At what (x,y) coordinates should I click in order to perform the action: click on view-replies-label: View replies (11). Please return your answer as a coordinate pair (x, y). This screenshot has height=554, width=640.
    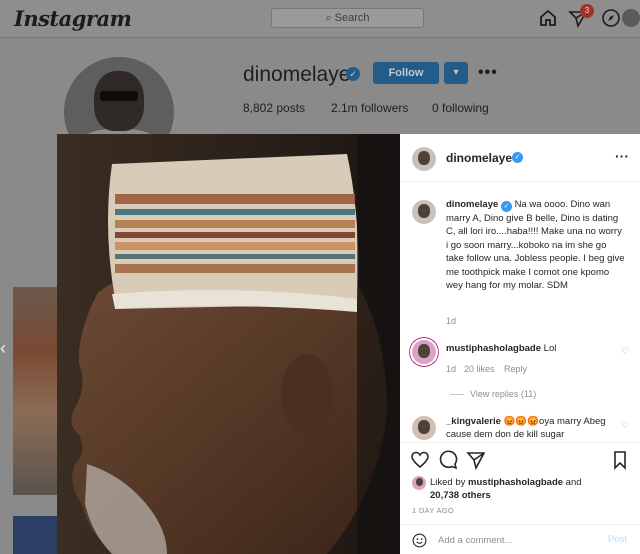
    Looking at the image, I should click on (503, 394).